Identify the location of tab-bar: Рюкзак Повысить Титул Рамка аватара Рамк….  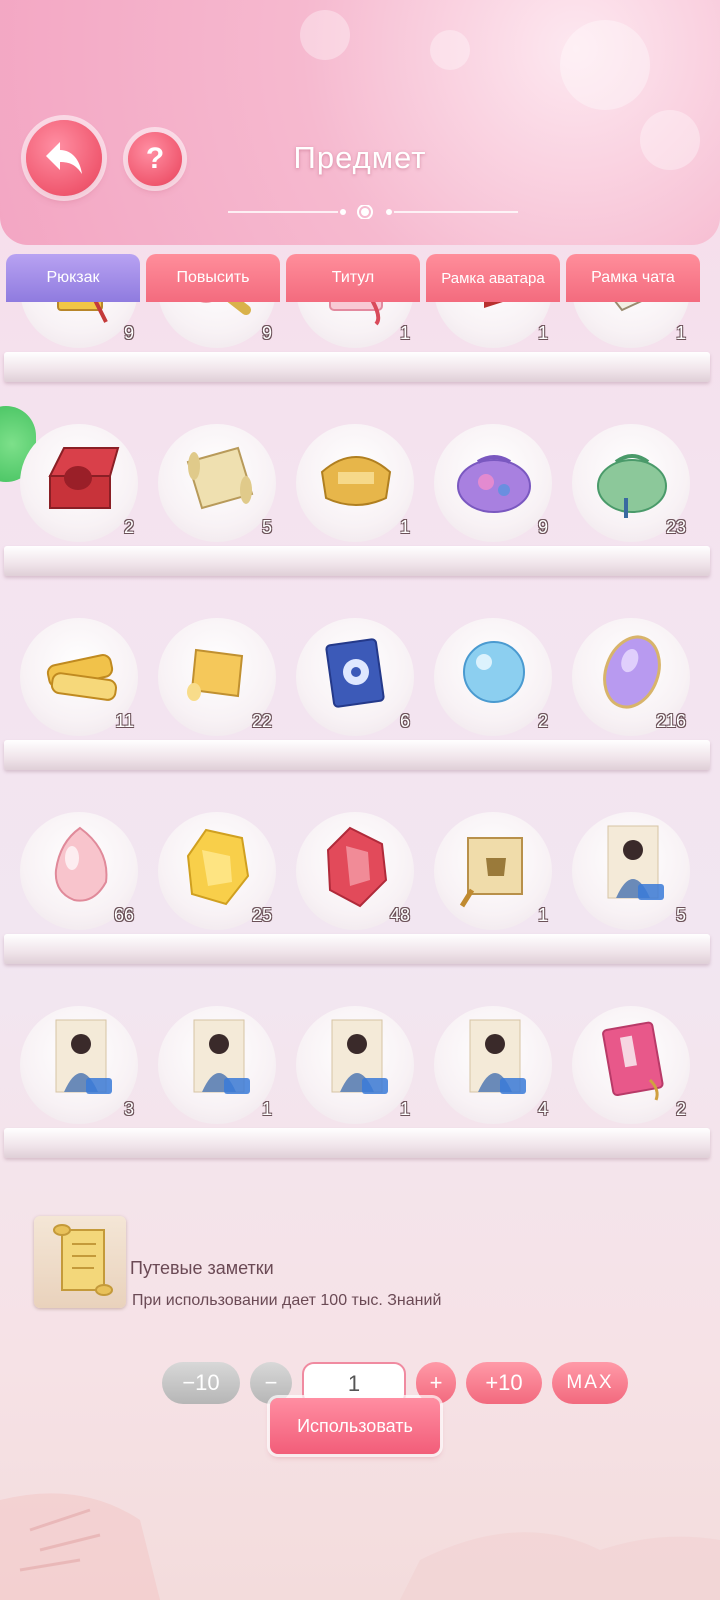
(363, 278).